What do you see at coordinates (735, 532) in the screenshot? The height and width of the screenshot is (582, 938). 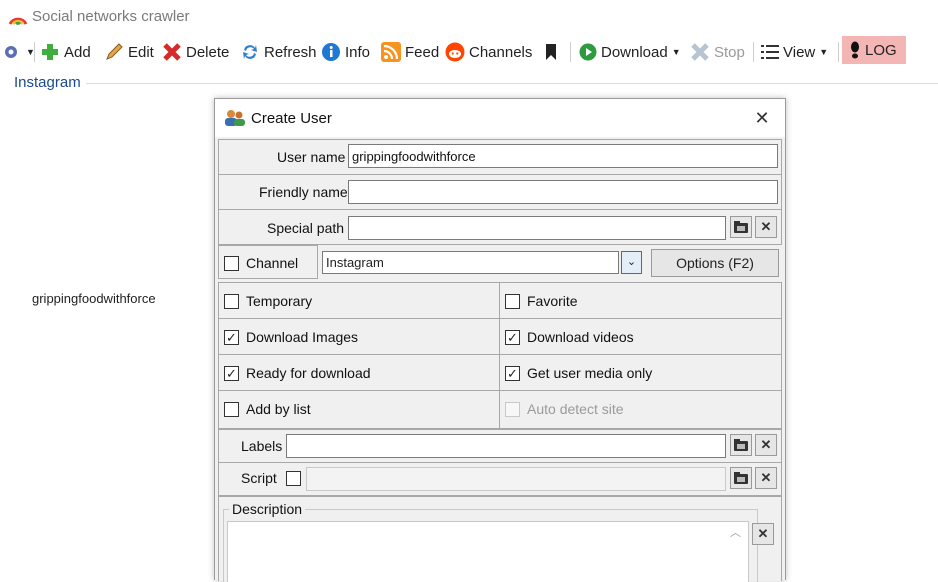 I see `scroll-up-icon: ︿` at bounding box center [735, 532].